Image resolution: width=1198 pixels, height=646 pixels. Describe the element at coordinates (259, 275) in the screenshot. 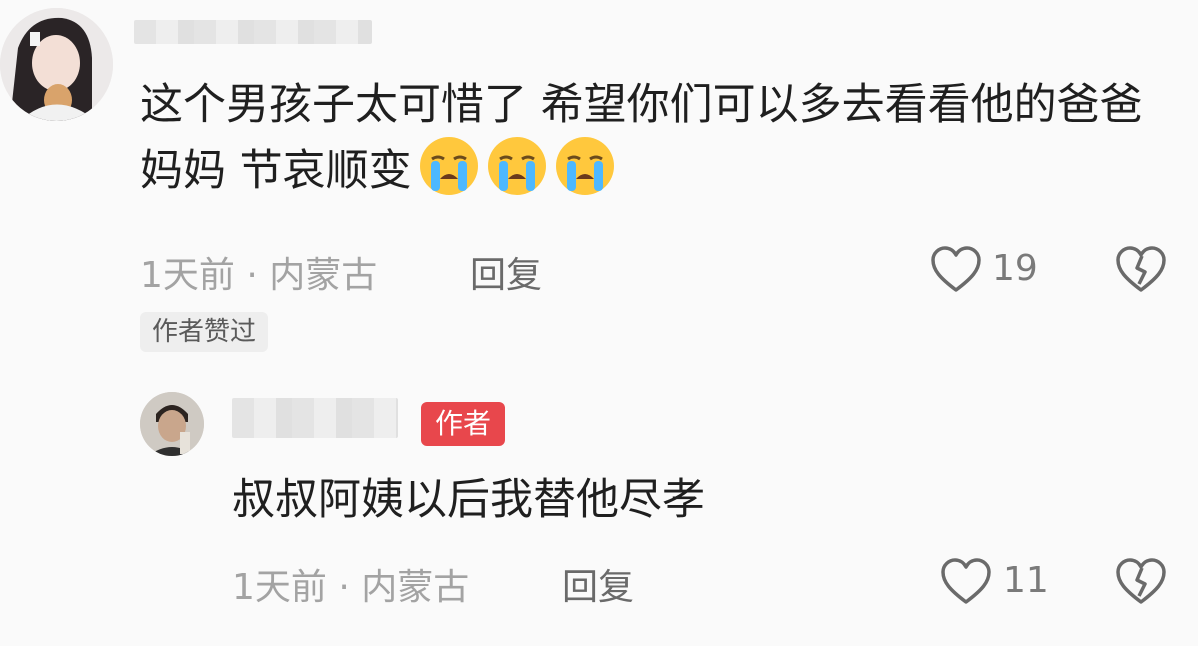

I see `comment-meta: 1天前 · 内蒙古` at that location.